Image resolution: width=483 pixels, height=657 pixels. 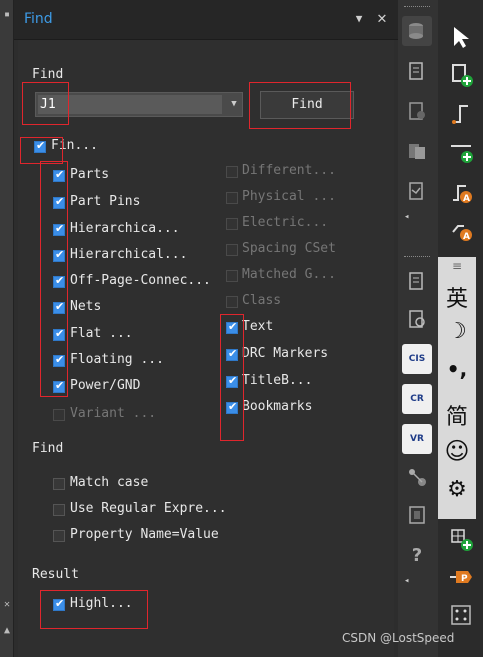 What do you see at coordinates (289, 248) in the screenshot?
I see `spacing-cset-label: Spacing CSet` at bounding box center [289, 248].